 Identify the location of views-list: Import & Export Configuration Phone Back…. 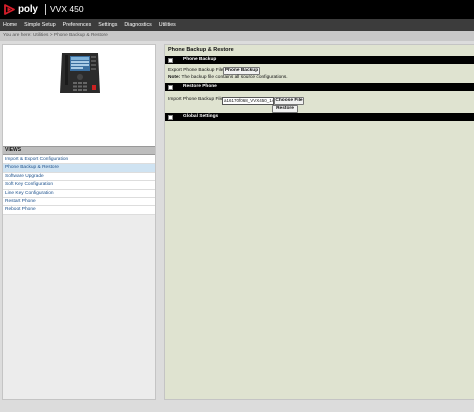
(79, 185).